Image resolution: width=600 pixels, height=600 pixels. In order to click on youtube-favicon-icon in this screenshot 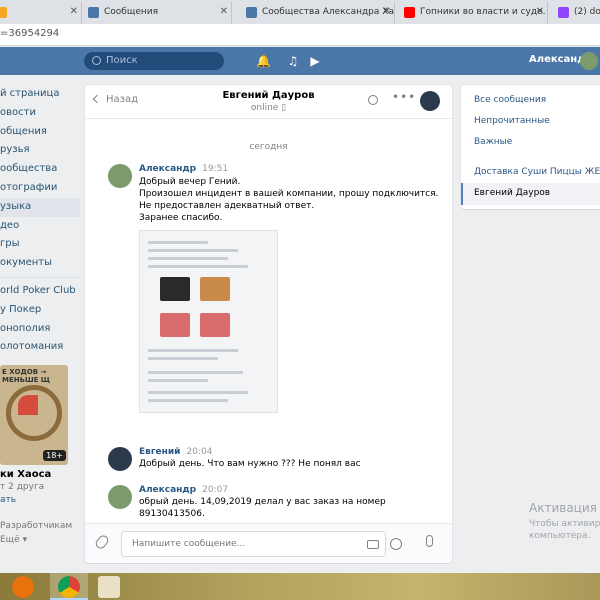, I will do `click(409, 12)`.